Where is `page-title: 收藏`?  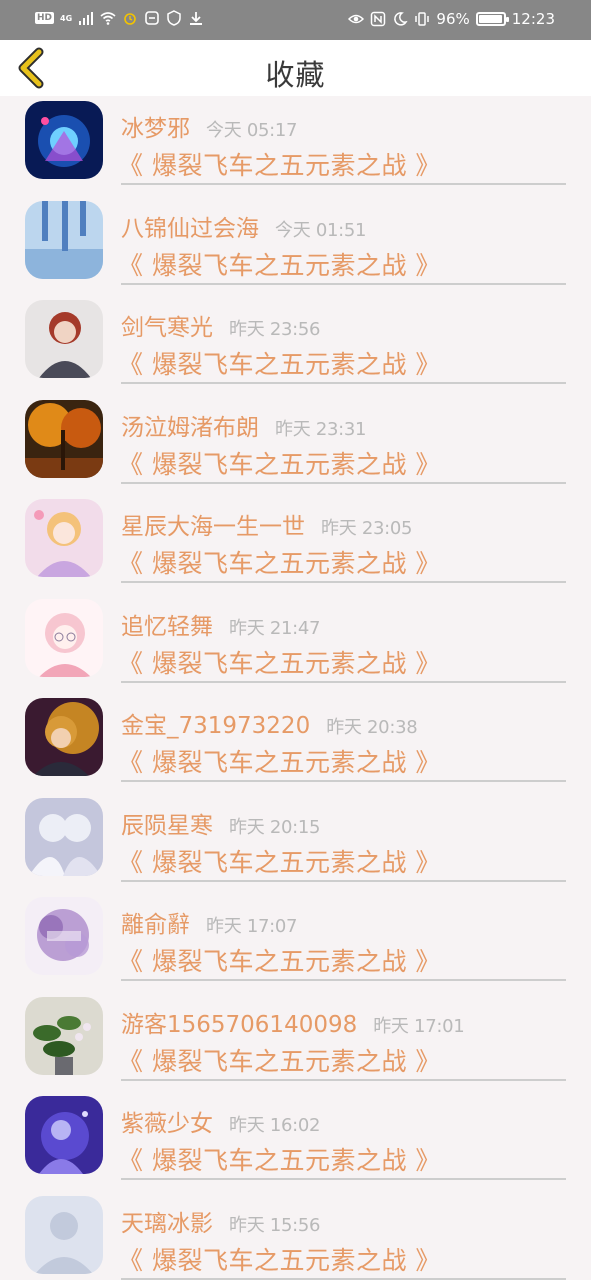 page-title: 收藏 is located at coordinates (295, 75).